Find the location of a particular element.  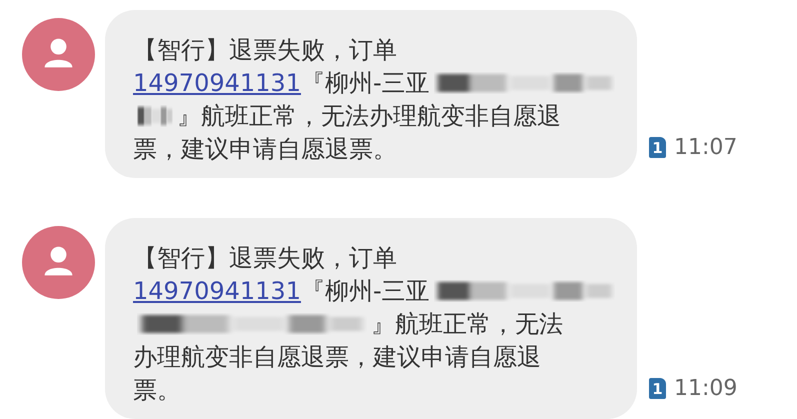

message-text: 票。 is located at coordinates (157, 390).